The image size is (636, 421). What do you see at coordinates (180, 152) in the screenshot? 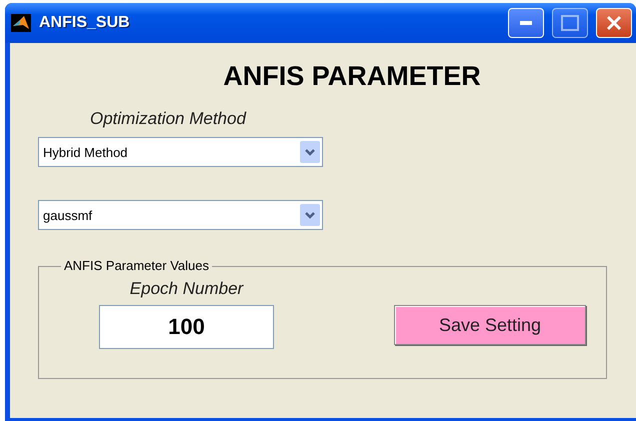
I see `optimization-method-dropdown: Hybrid Method` at bounding box center [180, 152].